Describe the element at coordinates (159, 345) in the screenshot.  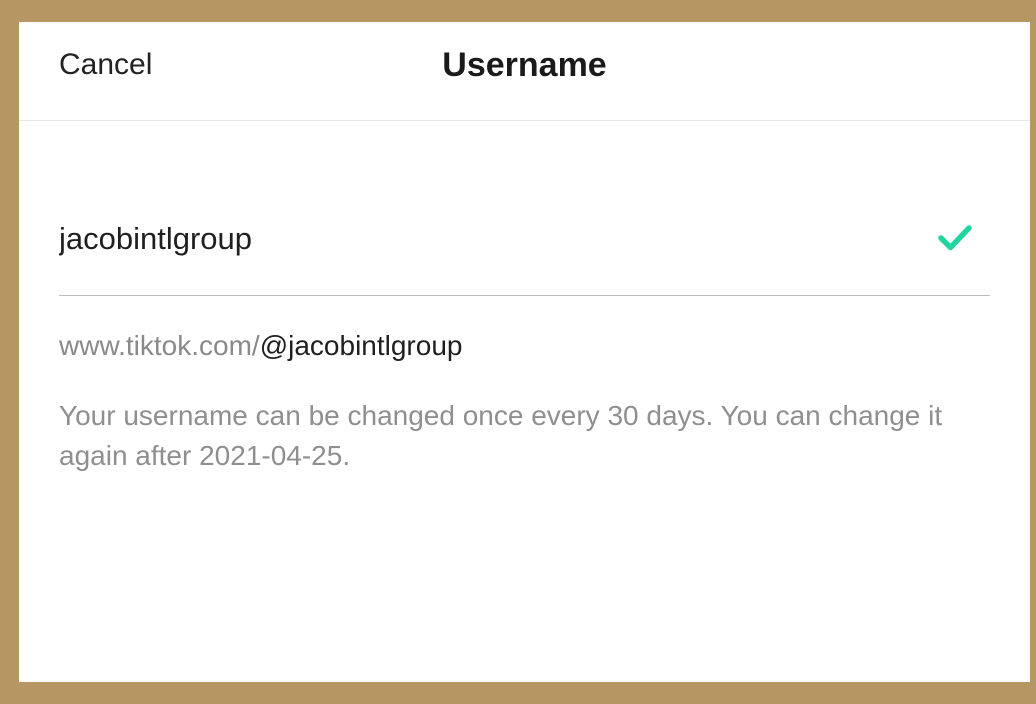
I see `profile-url-prefix: www.tiktok.com/` at that location.